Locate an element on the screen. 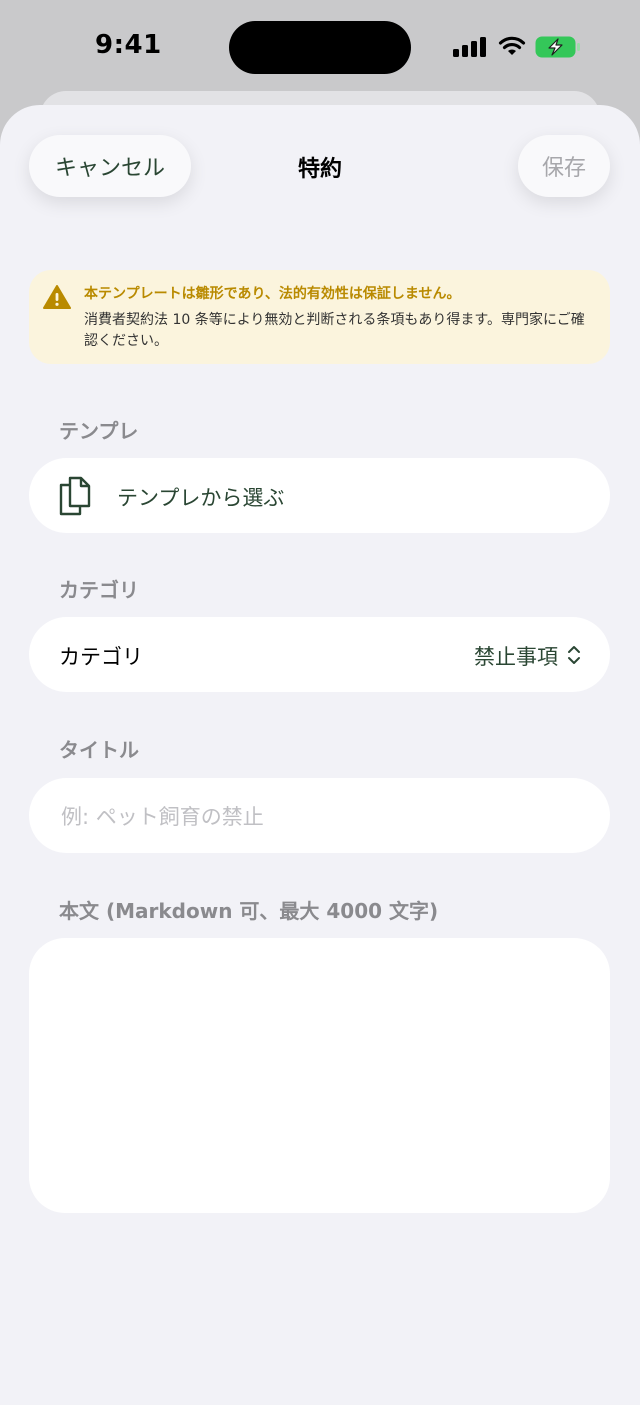 The height and width of the screenshot is (1405, 640). cancel-button: キャンセル is located at coordinates (110, 166).